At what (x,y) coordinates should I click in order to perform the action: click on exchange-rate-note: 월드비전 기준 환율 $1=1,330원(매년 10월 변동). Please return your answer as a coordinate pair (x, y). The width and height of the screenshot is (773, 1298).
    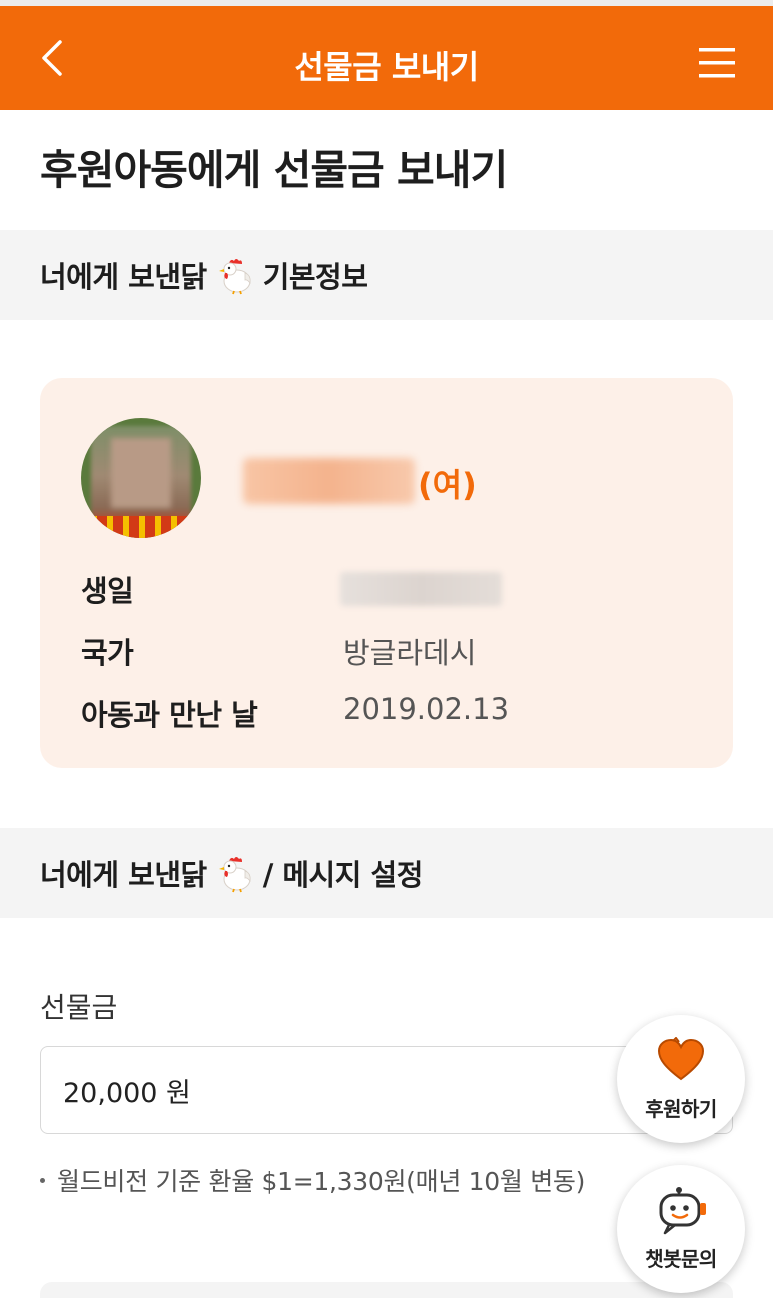
    Looking at the image, I should click on (312, 1180).